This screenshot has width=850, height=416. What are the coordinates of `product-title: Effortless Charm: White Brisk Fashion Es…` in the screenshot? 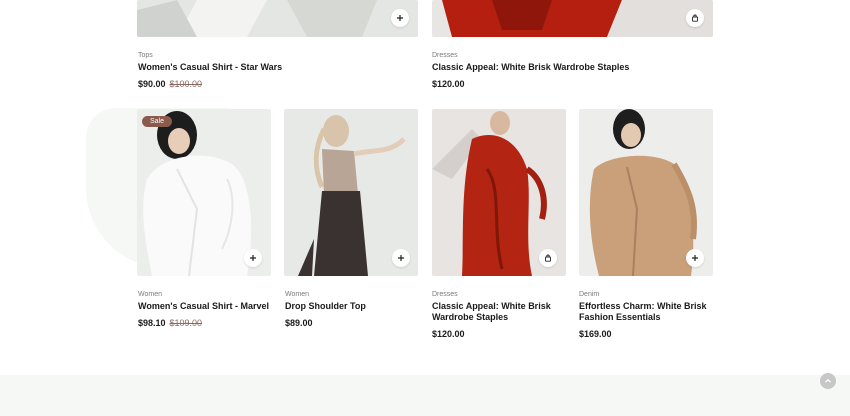 It's located at (645, 312).